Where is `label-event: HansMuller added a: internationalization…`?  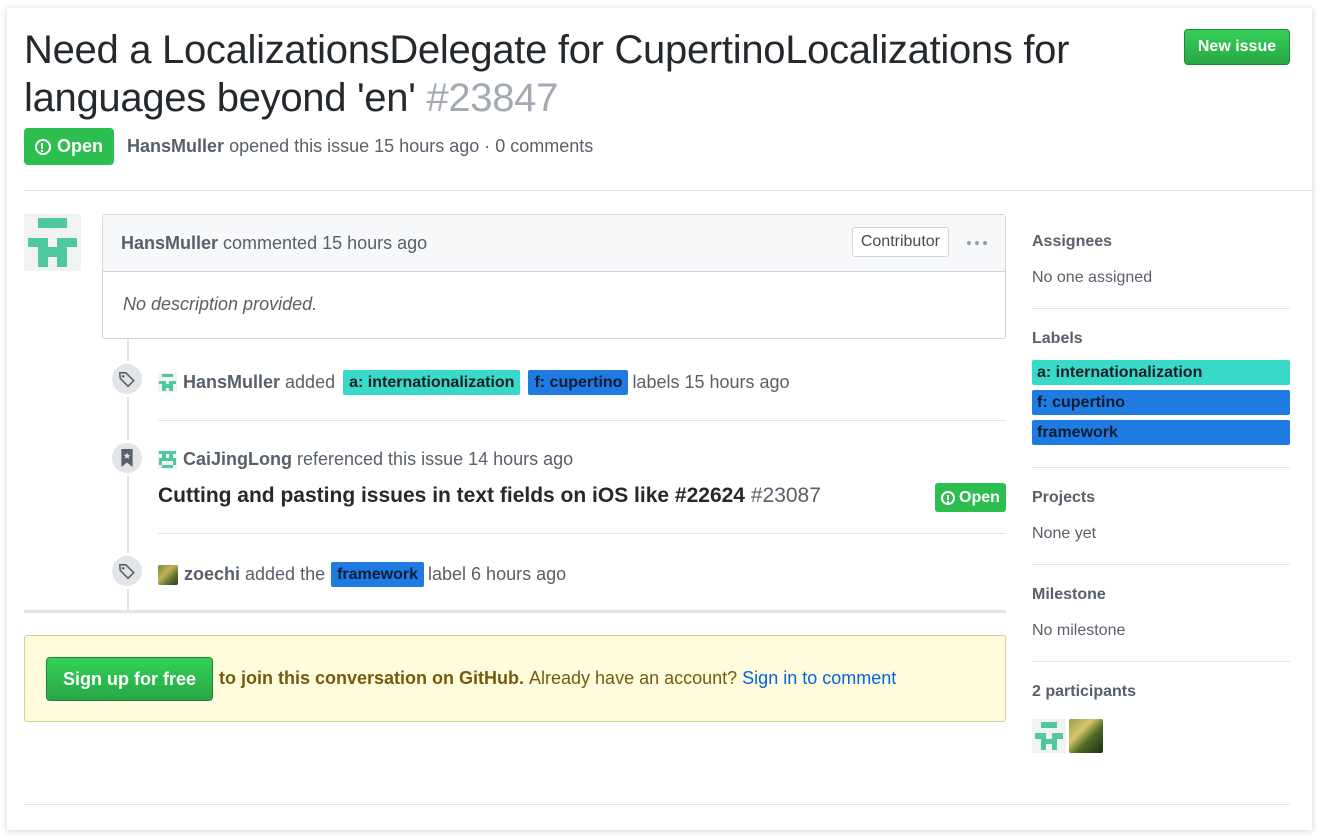 label-event: HansMuller added a: internationalization… is located at coordinates (474, 382).